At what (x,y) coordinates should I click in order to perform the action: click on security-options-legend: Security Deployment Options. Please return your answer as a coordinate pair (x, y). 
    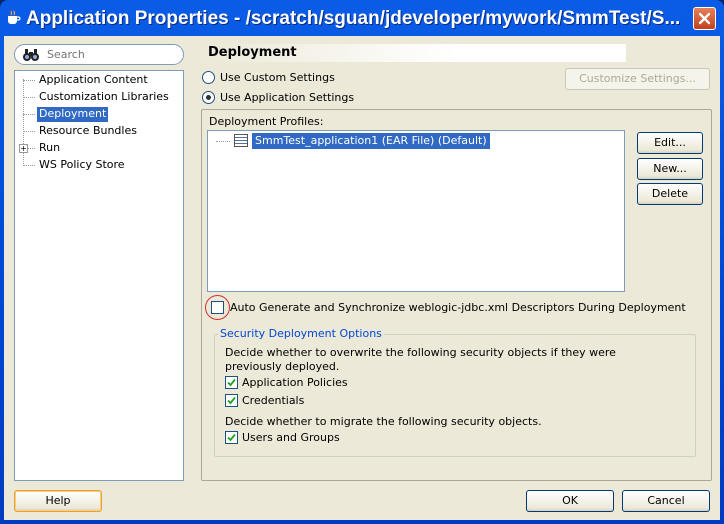
    Looking at the image, I should click on (301, 333).